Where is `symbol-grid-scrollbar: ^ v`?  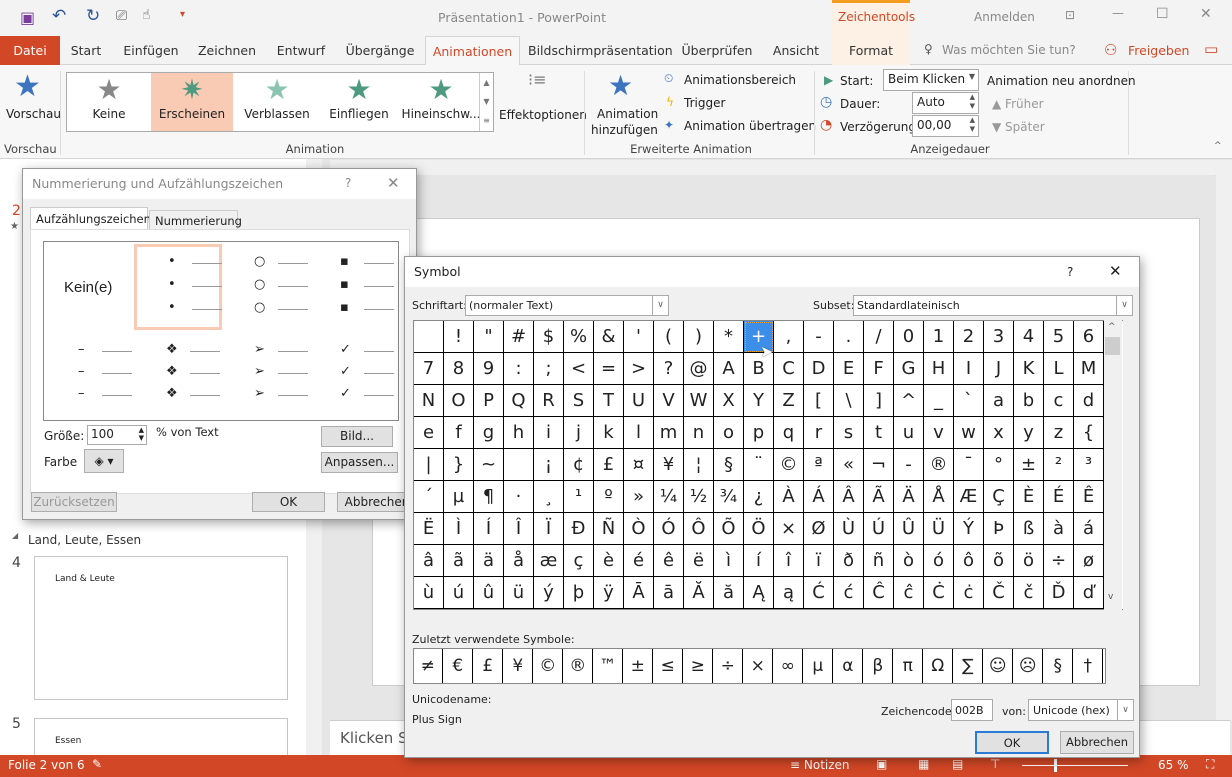
symbol-grid-scrollbar: ^ v is located at coordinates (1113, 465).